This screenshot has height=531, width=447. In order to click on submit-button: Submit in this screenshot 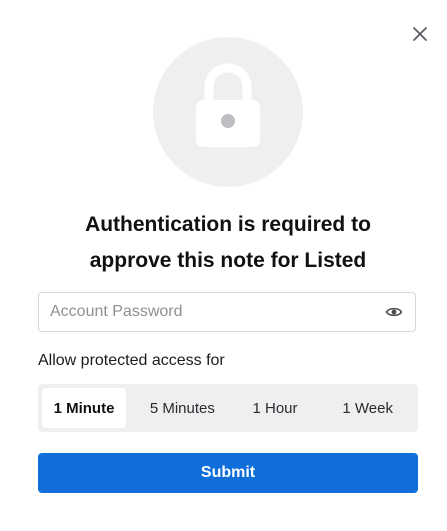, I will do `click(228, 473)`.